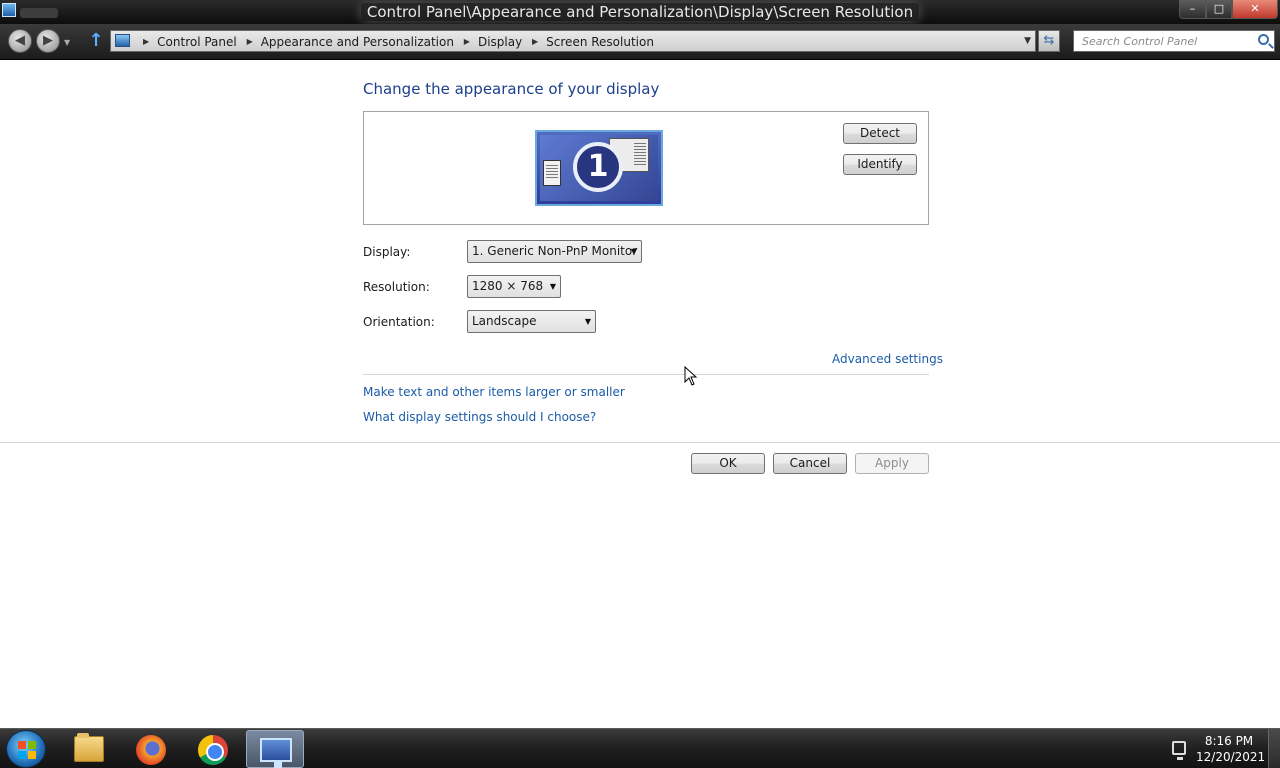 Image resolution: width=1280 pixels, height=768 pixels. I want to click on taskbar-chrome, so click(213, 749).